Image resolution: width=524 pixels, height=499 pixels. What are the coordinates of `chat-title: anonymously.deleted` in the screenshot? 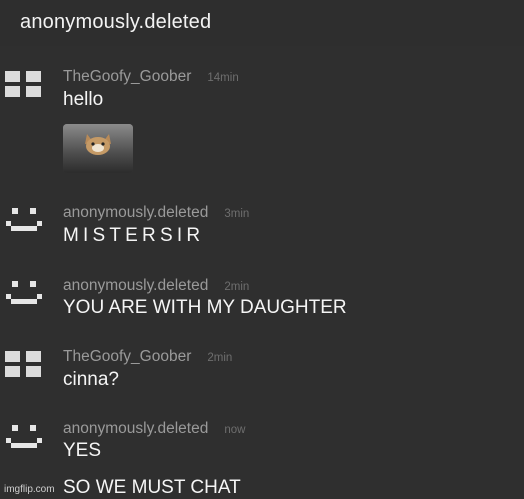 It's located at (116, 22).